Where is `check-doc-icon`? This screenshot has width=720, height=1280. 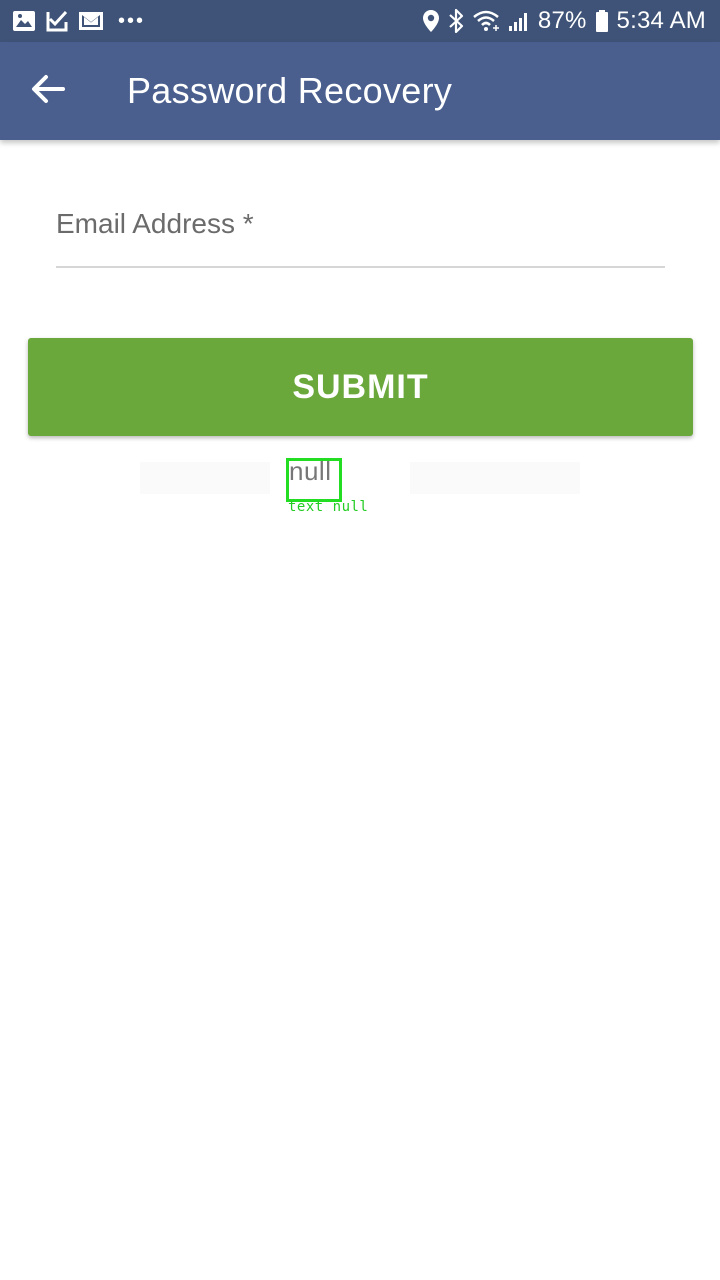
check-doc-icon is located at coordinates (57, 21).